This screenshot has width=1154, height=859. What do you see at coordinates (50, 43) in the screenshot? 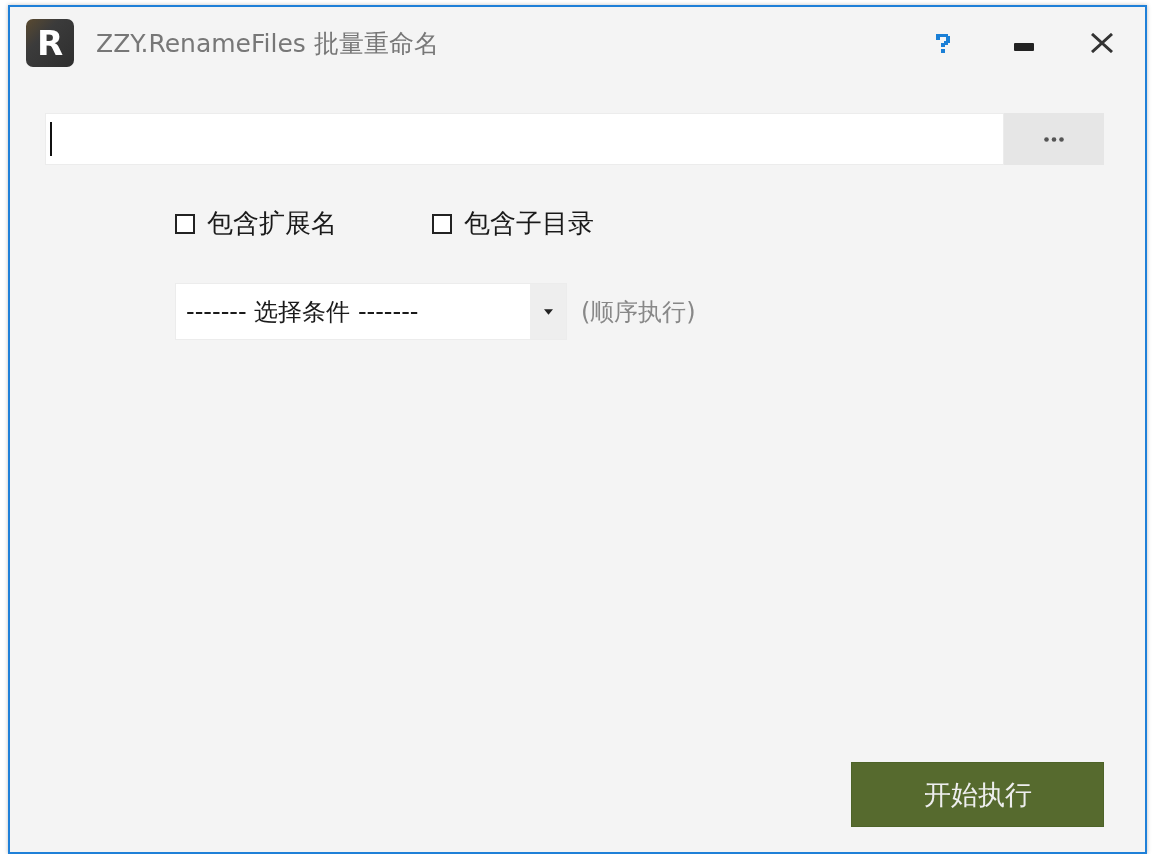
I see `app-logo: R` at bounding box center [50, 43].